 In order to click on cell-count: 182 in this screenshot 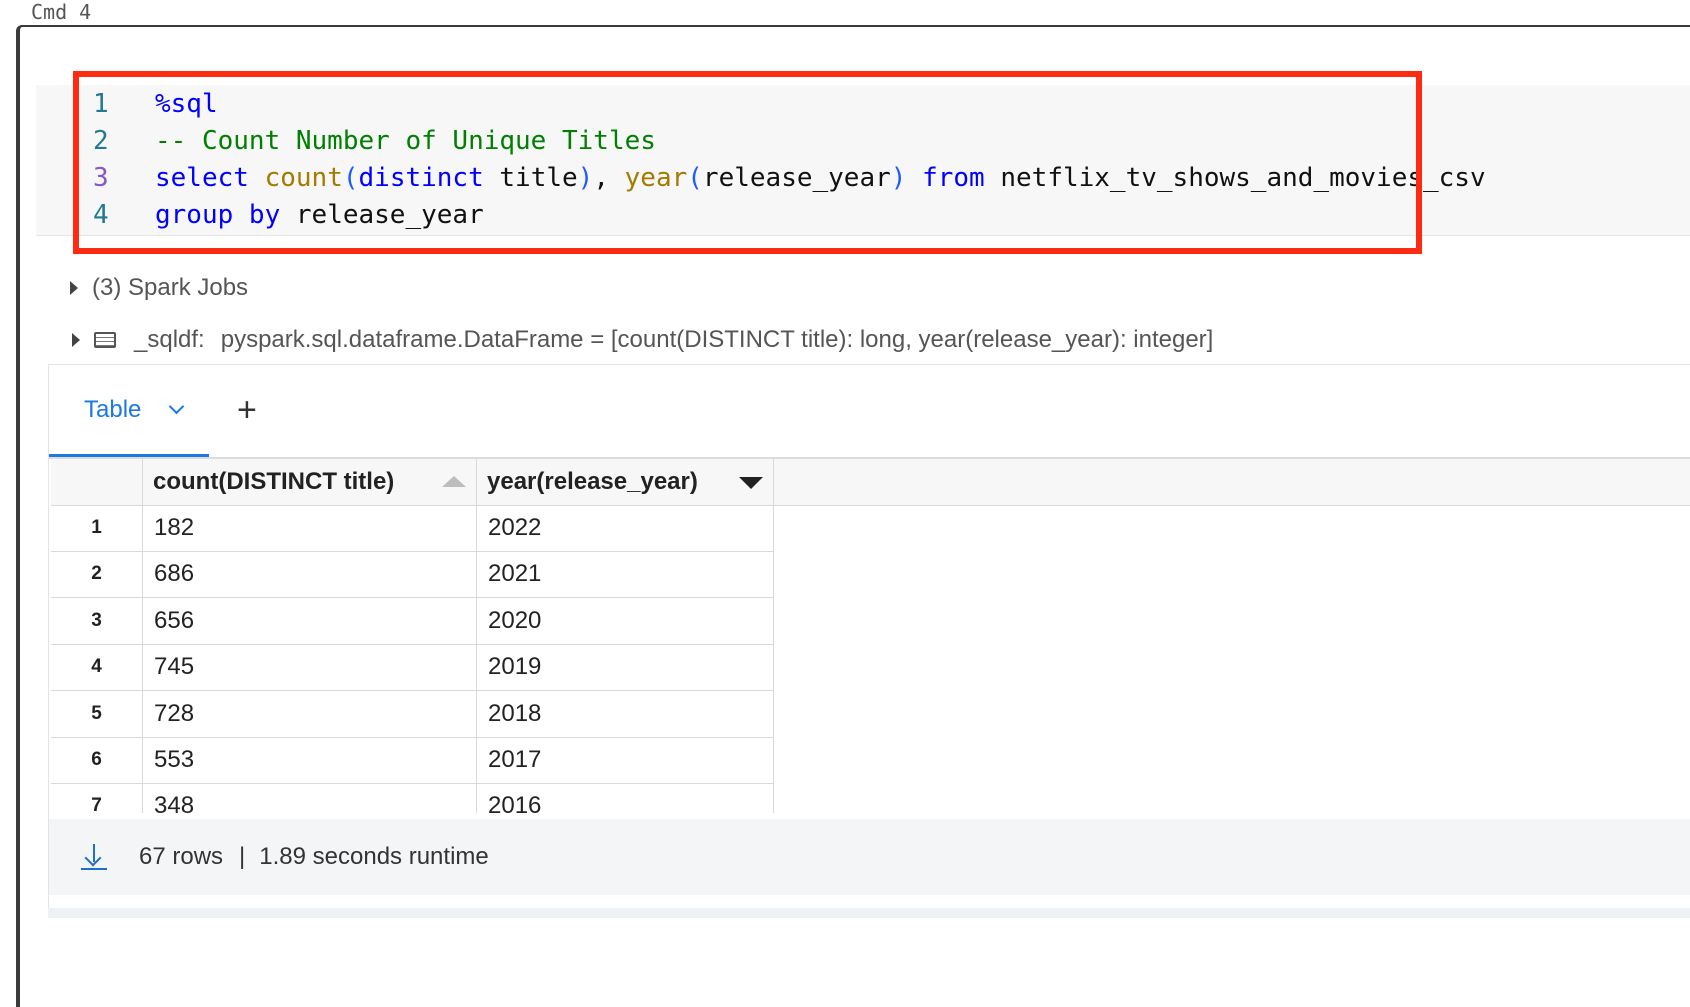, I will do `click(174, 527)`.